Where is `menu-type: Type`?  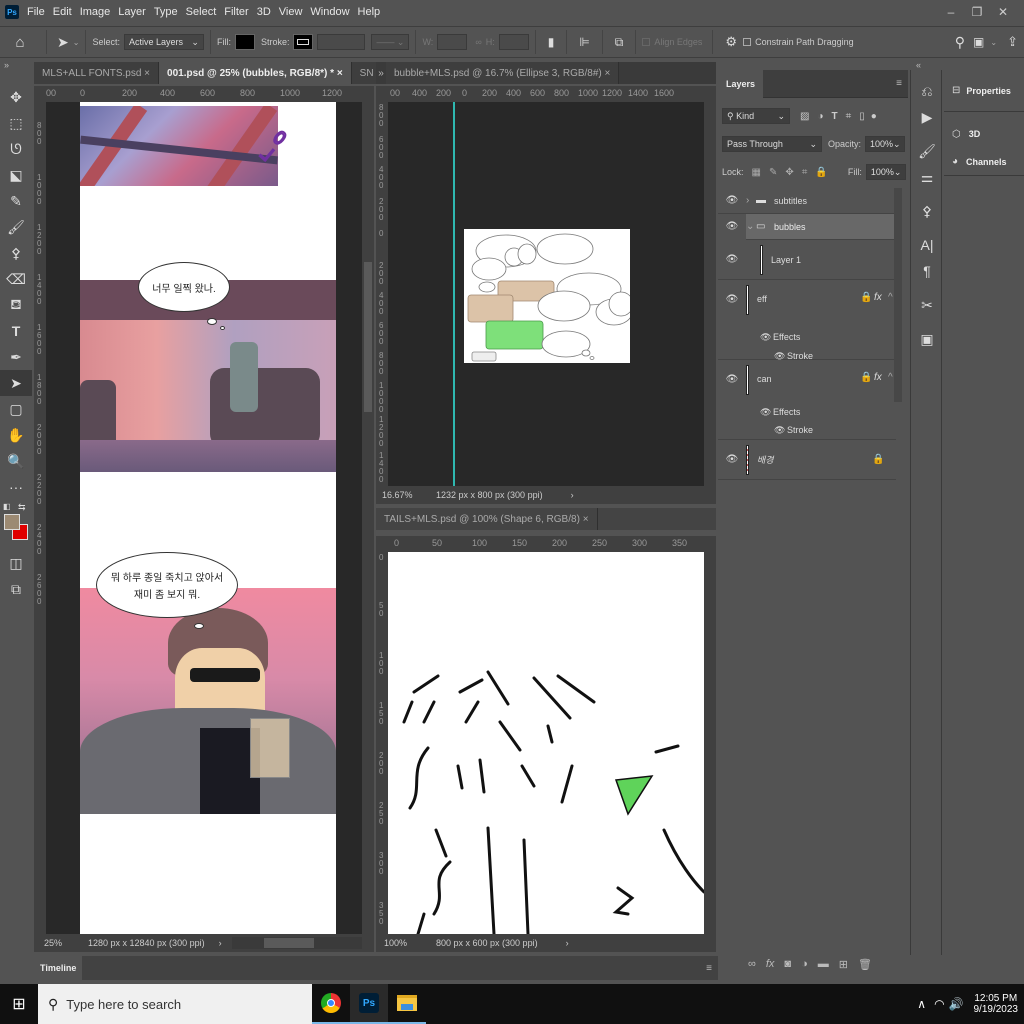
menu-type: Type is located at coordinates (166, 12).